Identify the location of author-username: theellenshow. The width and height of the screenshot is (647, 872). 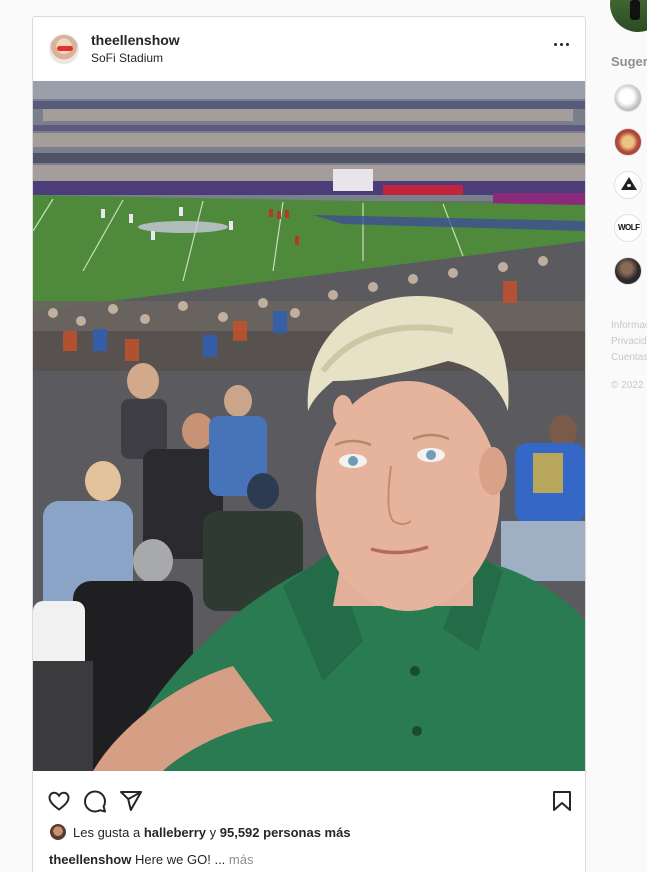
(135, 40).